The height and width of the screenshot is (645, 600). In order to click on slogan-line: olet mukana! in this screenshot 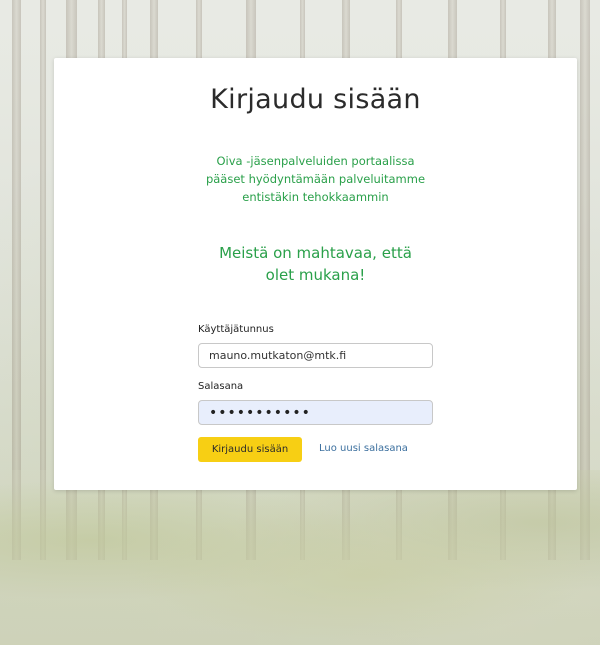, I will do `click(315, 275)`.